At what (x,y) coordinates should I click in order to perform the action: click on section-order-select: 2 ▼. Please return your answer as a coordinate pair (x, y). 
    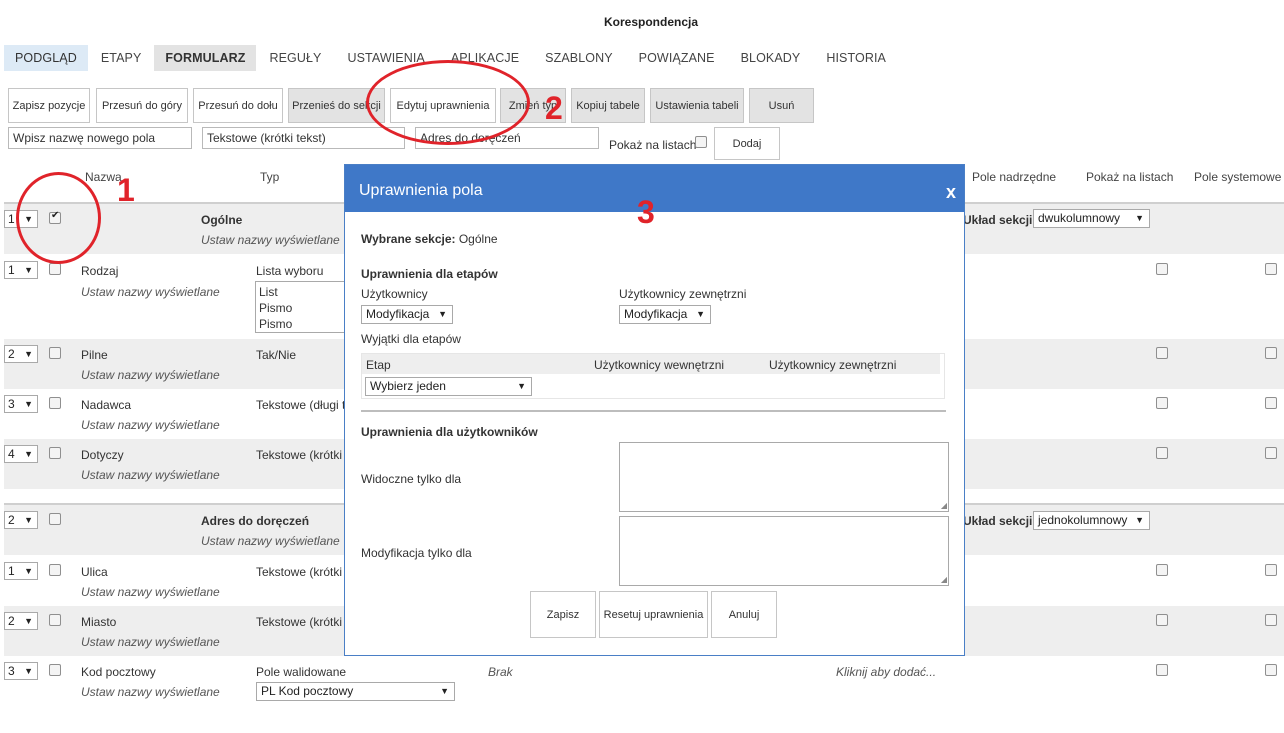
    Looking at the image, I should click on (21, 520).